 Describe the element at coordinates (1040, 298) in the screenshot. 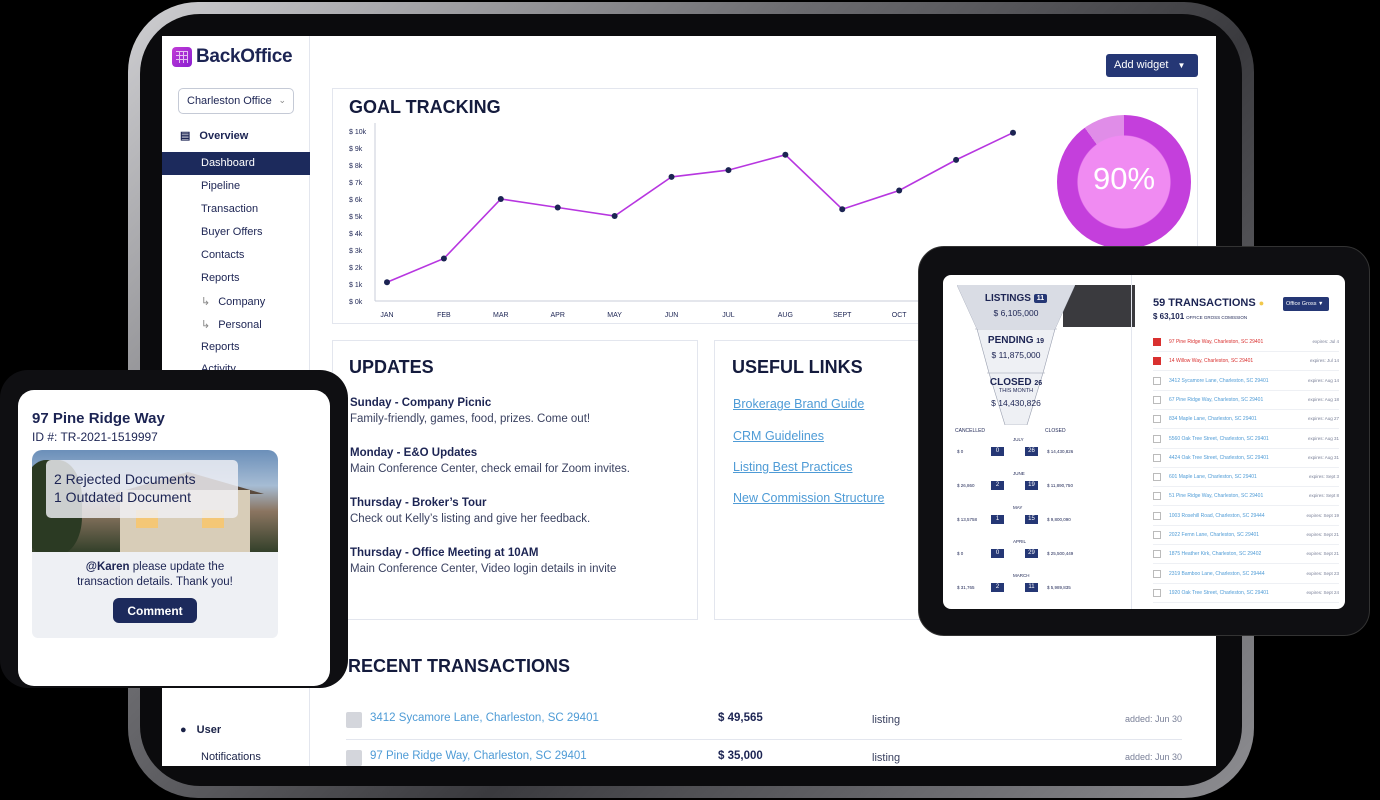

I see `funnel-count: 11` at that location.